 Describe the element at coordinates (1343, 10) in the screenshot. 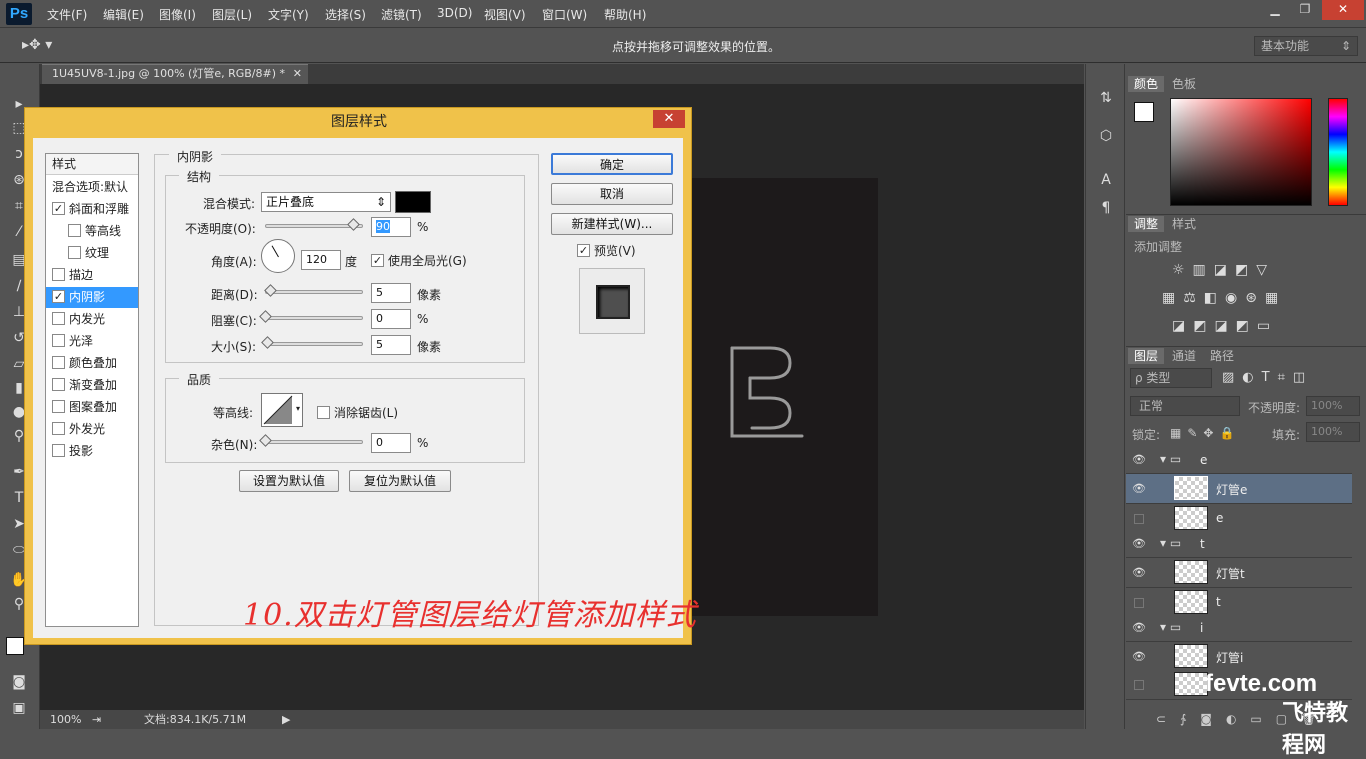

I see `close-window-icon: ✕` at that location.